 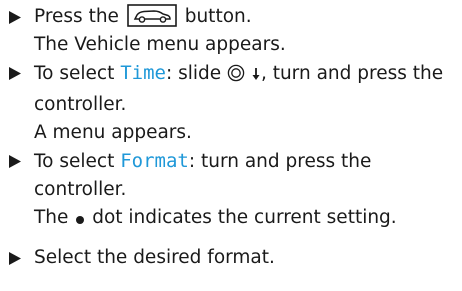 What do you see at coordinates (76, 16) in the screenshot?
I see `step-1-text-before: Press the` at bounding box center [76, 16].